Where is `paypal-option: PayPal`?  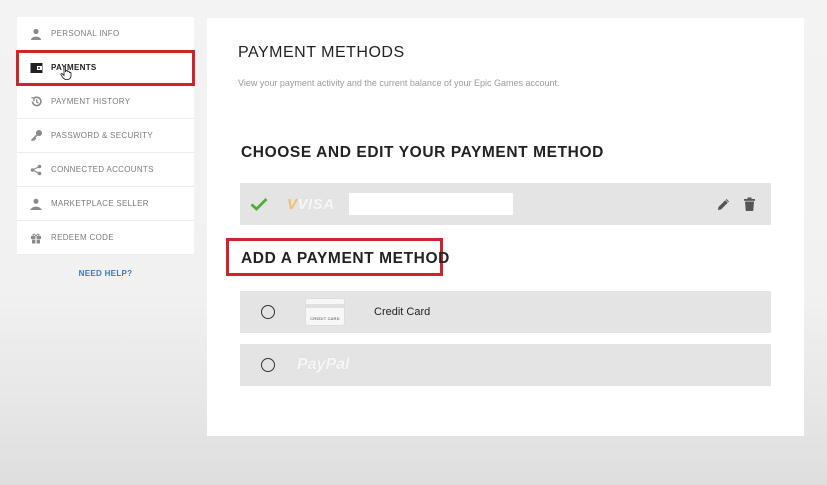 paypal-option: PayPal is located at coordinates (505, 365).